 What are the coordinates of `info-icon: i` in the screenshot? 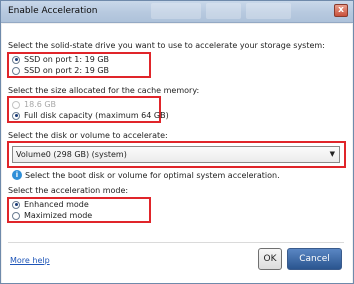 It's located at (17, 175).